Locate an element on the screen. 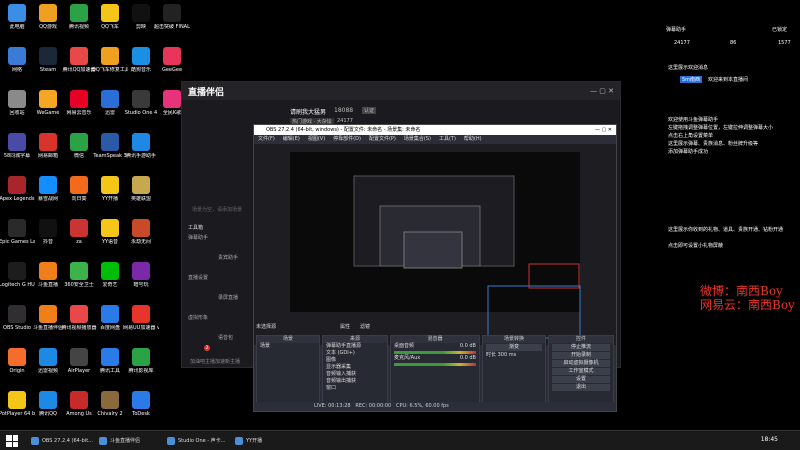 This screenshot has height=450, width=800. obs-menu-item: 停靠部件(D) is located at coordinates (347, 139).